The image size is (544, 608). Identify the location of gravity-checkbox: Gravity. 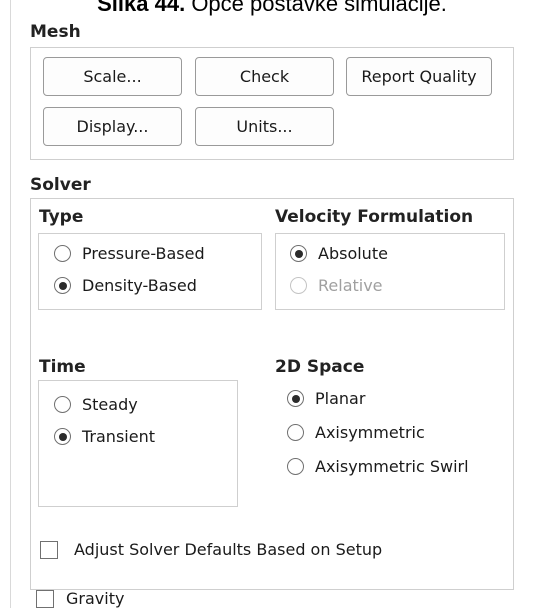
(80, 598).